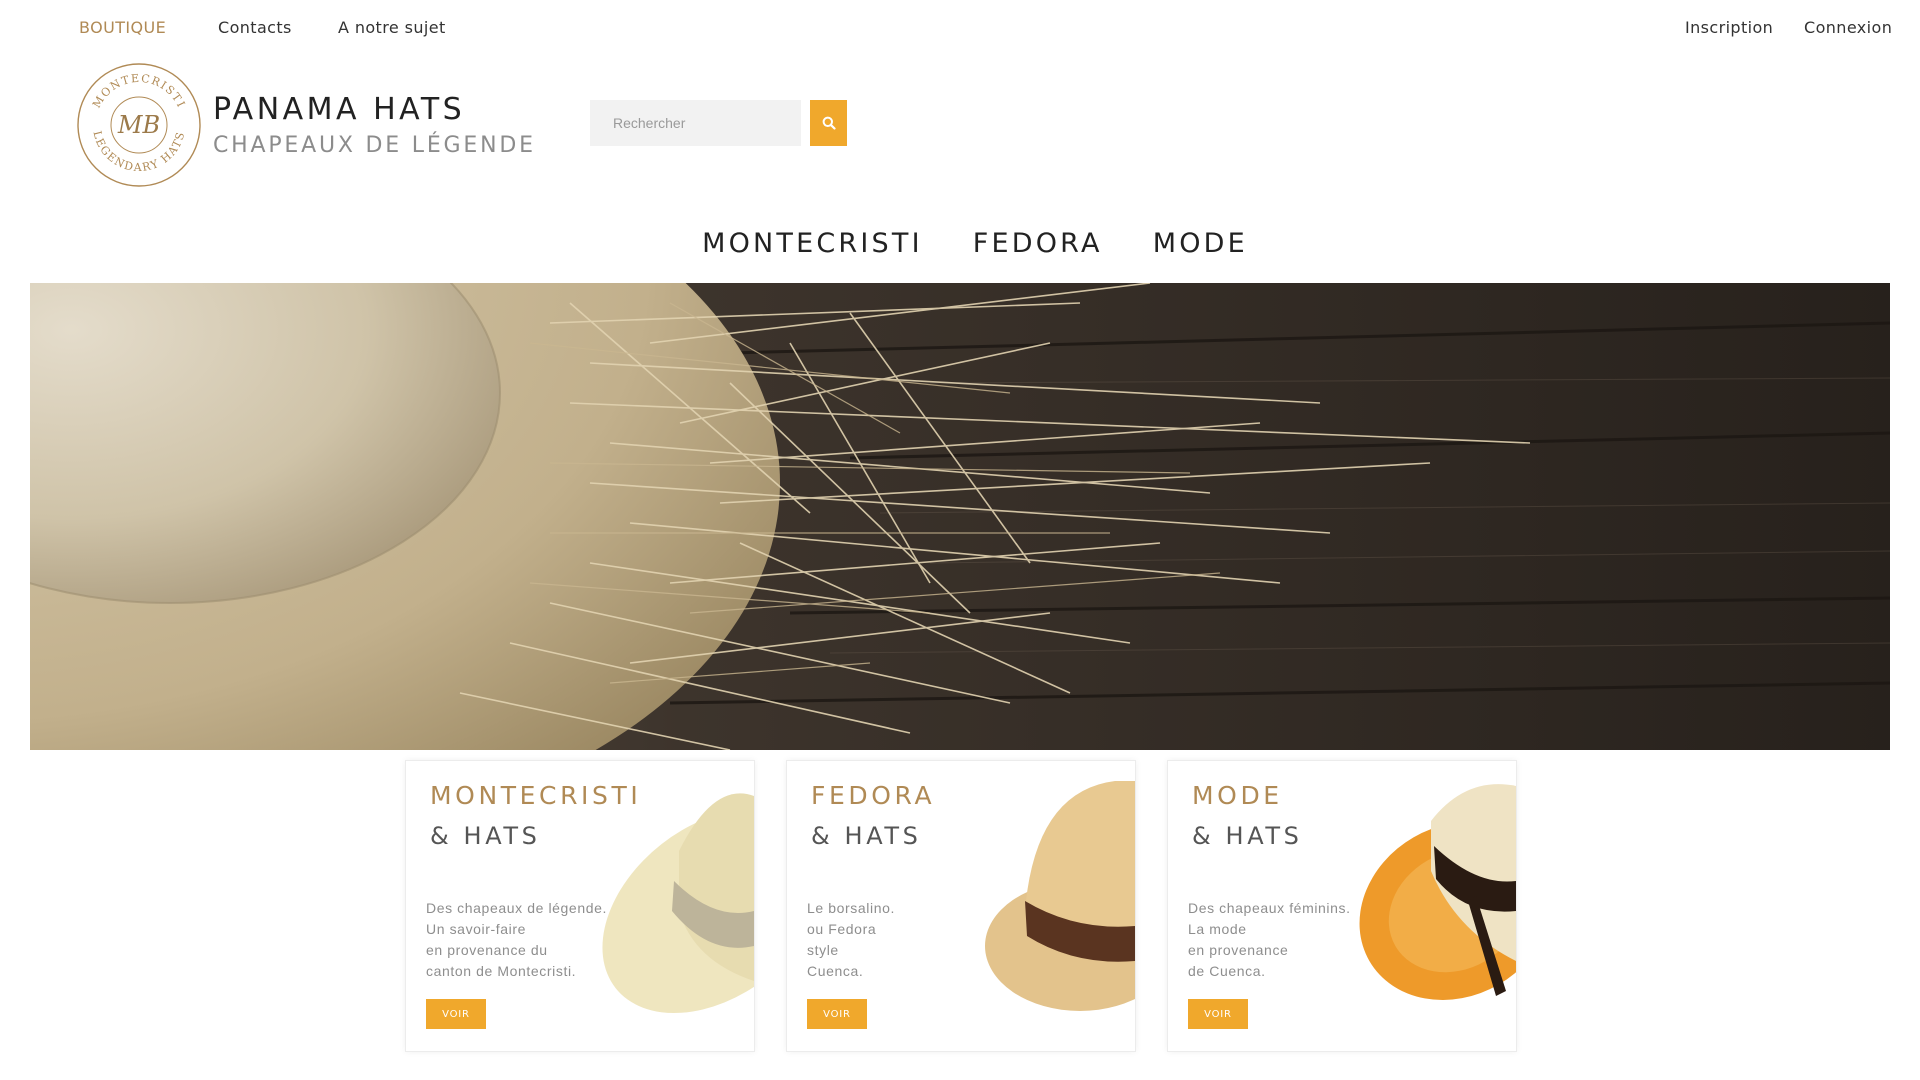 Image resolution: width=1920 pixels, height=1080 pixels. Describe the element at coordinates (823, 950) in the screenshot. I see `card-description-line: style` at that location.